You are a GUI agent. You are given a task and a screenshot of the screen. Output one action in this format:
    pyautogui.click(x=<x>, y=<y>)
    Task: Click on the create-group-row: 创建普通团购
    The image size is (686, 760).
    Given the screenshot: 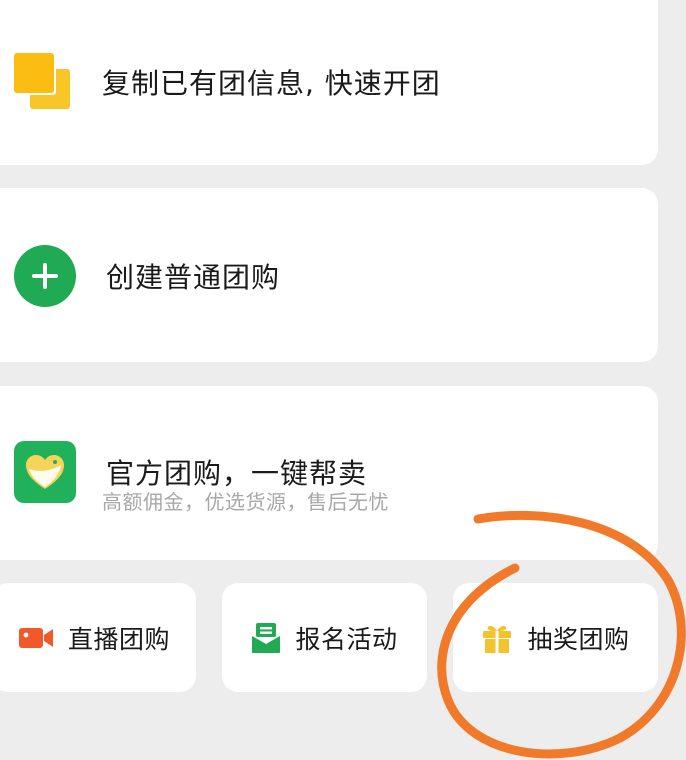 What is the action you would take?
    pyautogui.click(x=147, y=276)
    